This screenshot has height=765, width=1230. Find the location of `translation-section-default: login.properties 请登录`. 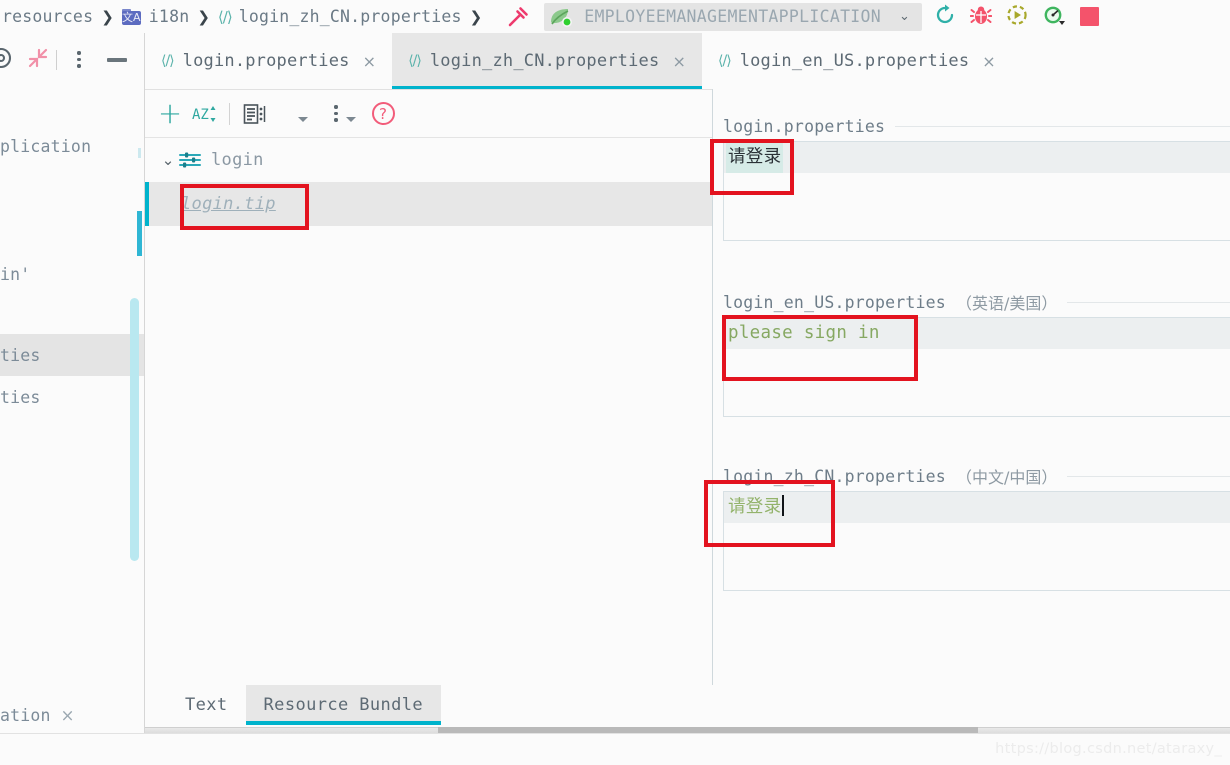

translation-section-default: login.properties 请登录 is located at coordinates (976, 176).